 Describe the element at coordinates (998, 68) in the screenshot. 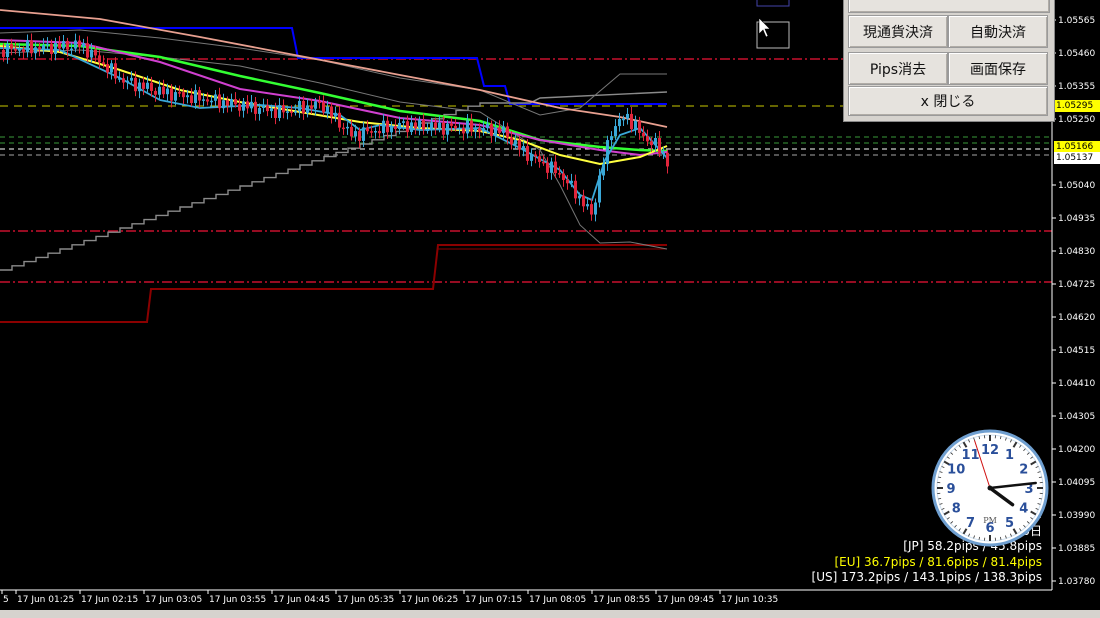

I see `save-screen-button: 画面保存` at that location.